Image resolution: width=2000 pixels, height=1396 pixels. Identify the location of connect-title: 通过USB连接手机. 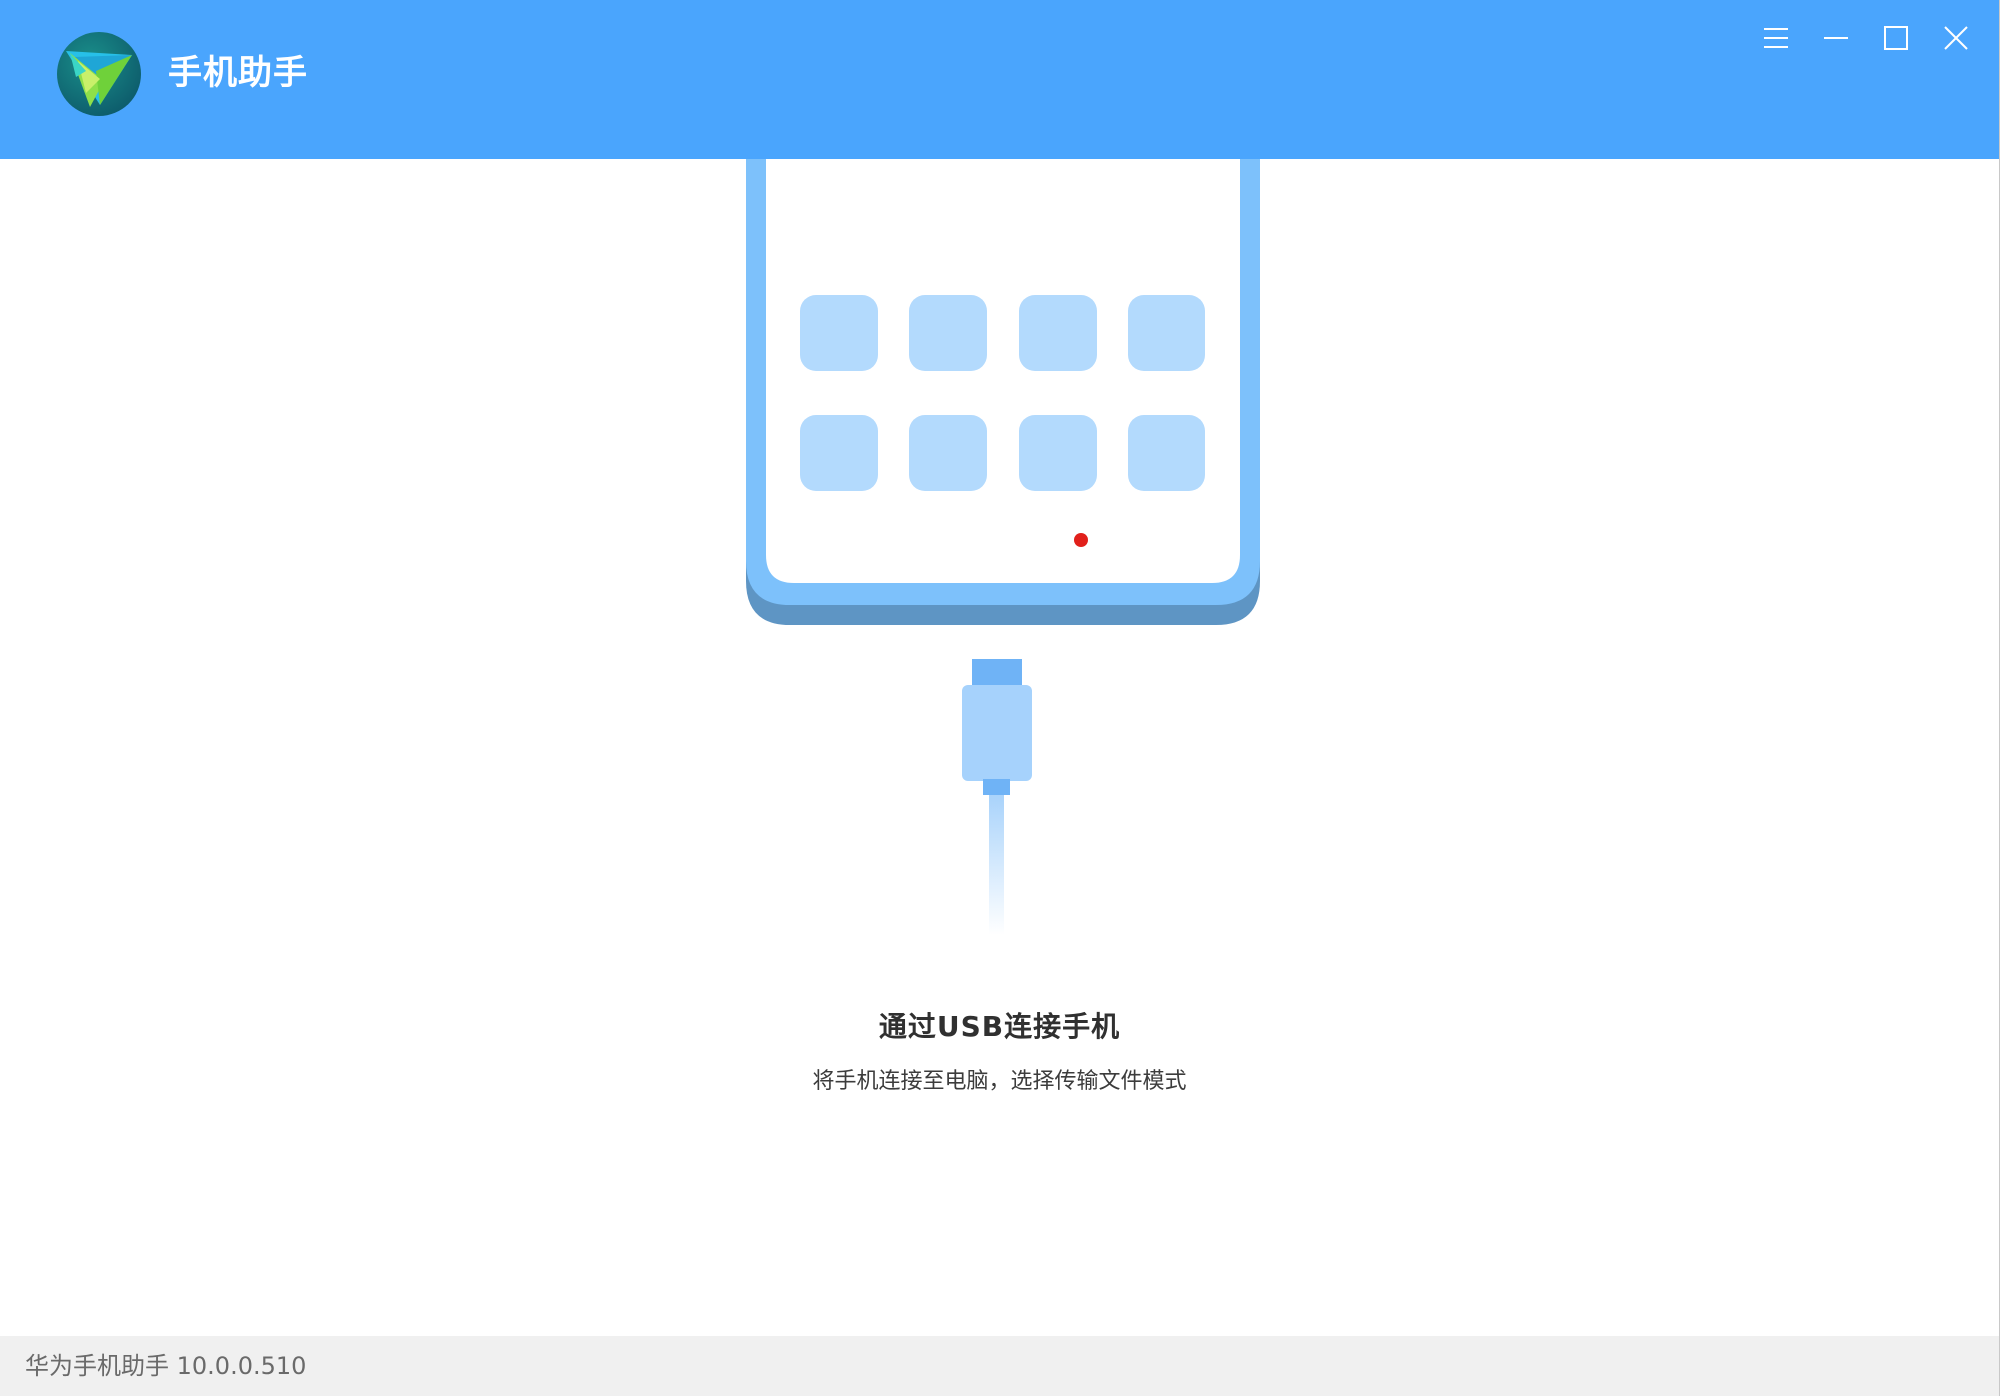
(999, 1026).